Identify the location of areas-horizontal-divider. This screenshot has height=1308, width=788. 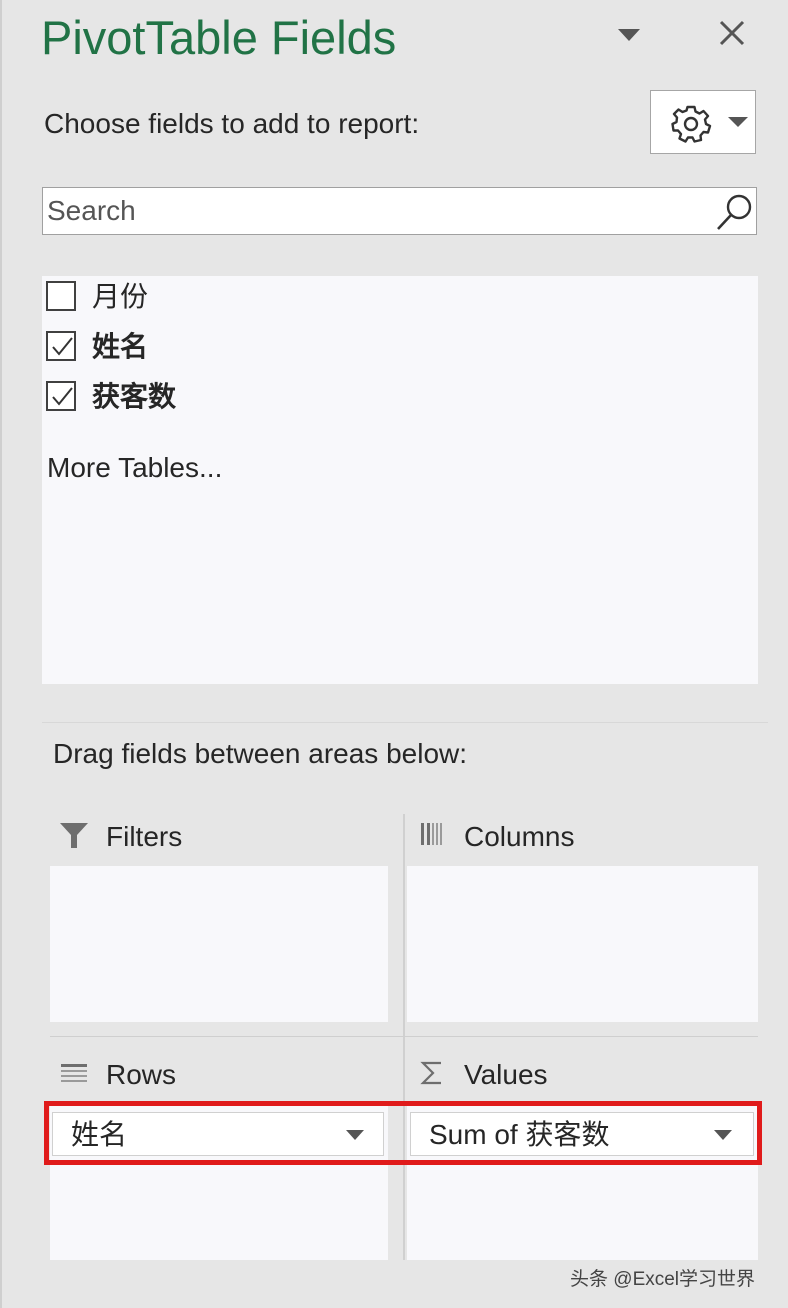
(404, 1036).